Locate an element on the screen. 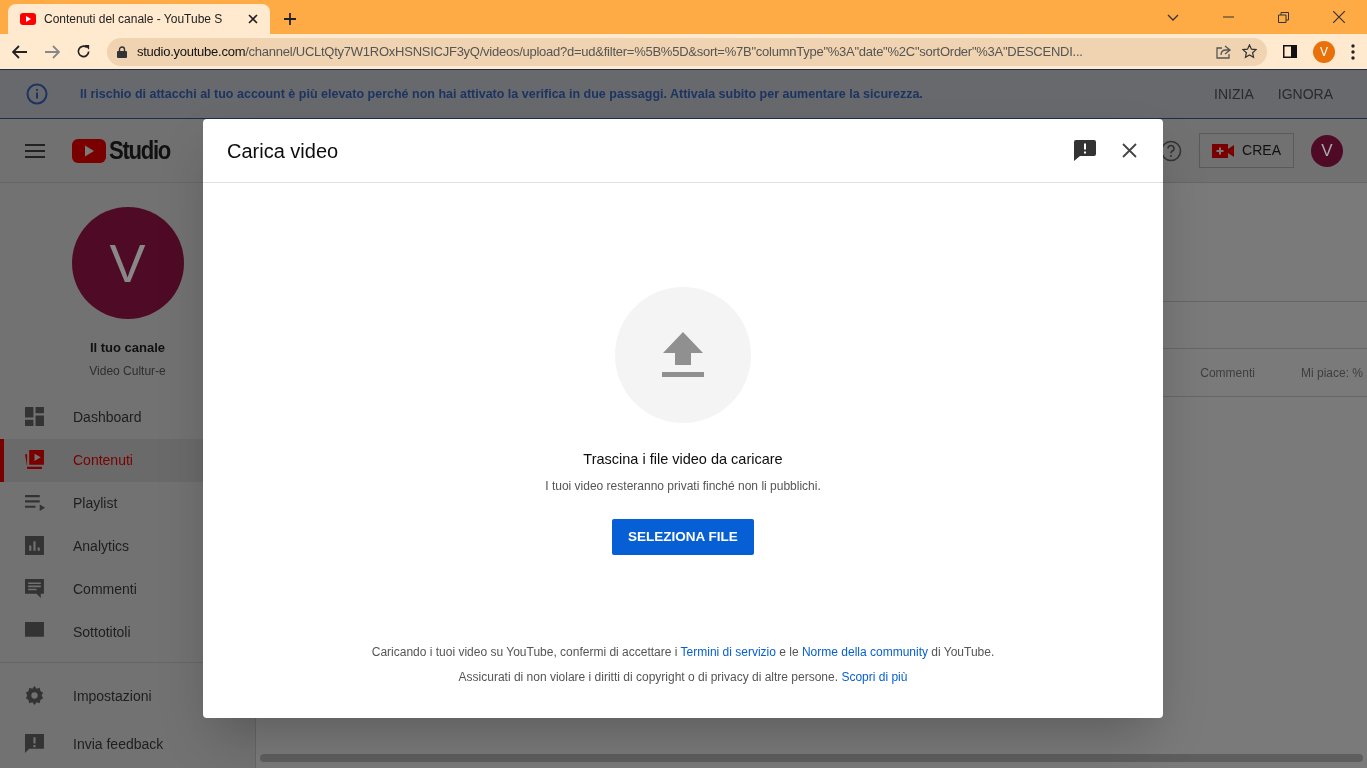 This screenshot has height=768, width=1367. reload-icon is located at coordinates (83, 51).